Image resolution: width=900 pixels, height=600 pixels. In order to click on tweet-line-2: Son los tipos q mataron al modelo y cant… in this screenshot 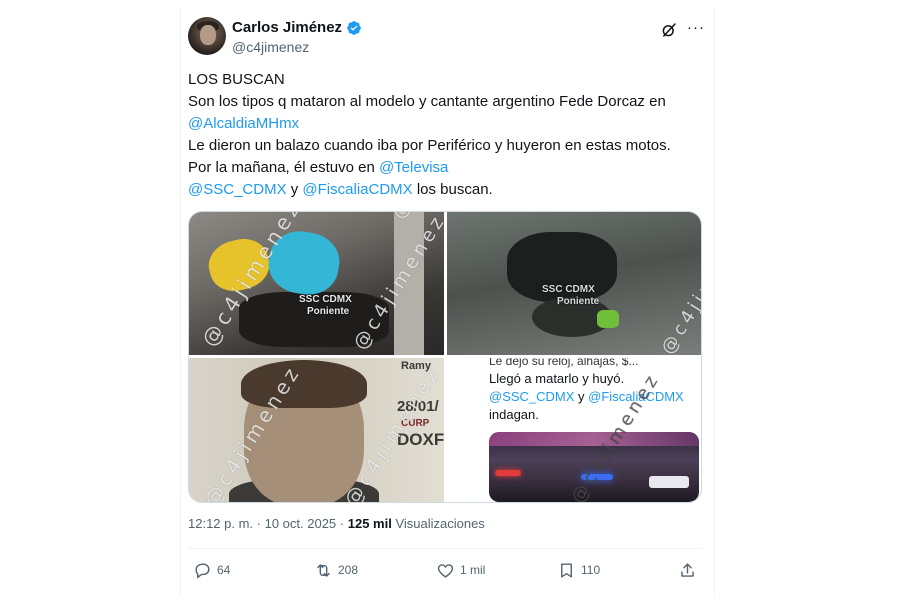, I will do `click(427, 101)`.